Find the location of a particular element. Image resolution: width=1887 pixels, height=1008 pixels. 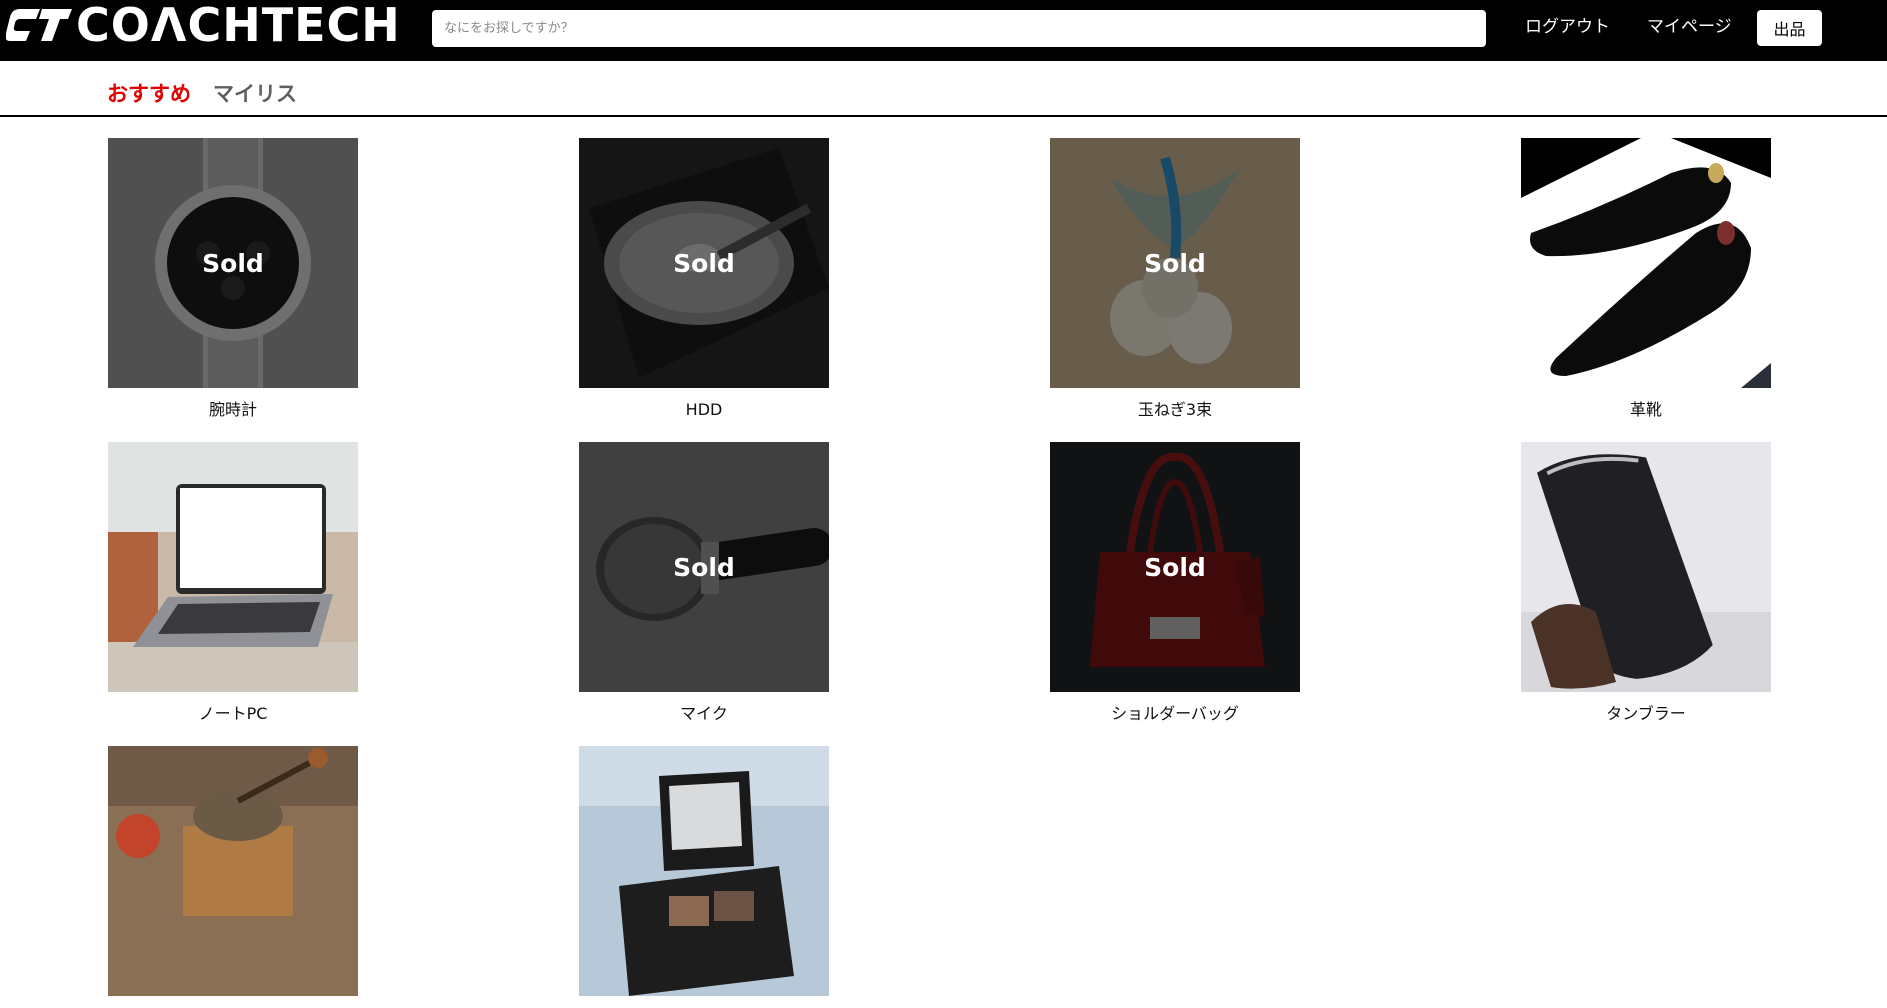

item-image-shoulder-bag: Sold is located at coordinates (1175, 567).